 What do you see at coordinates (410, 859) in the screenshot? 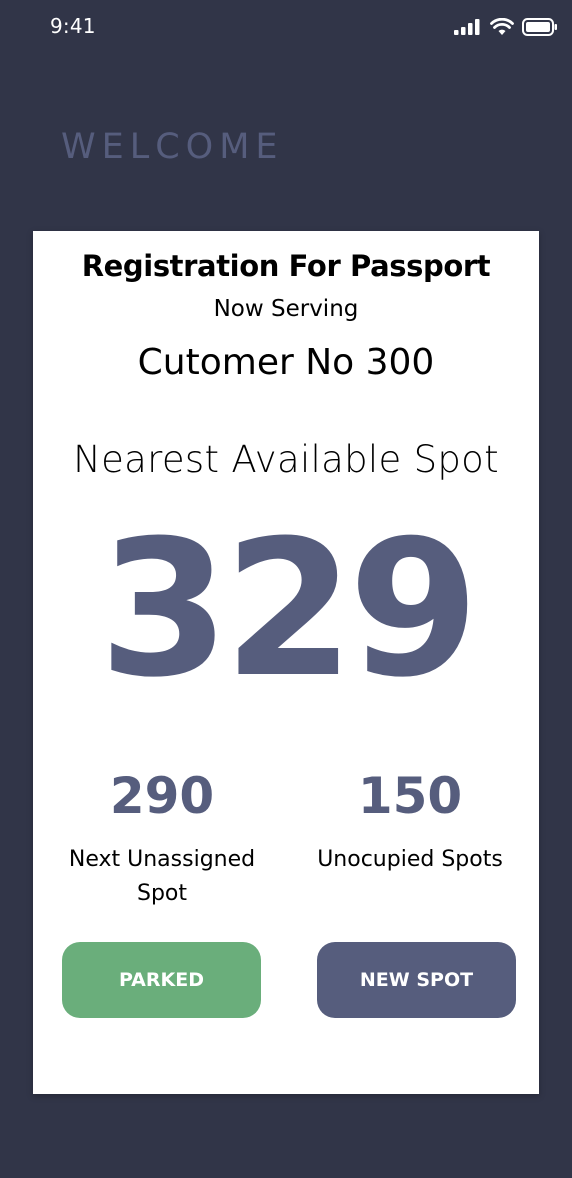
I see `stat-label: Unocupied Spots` at bounding box center [410, 859].